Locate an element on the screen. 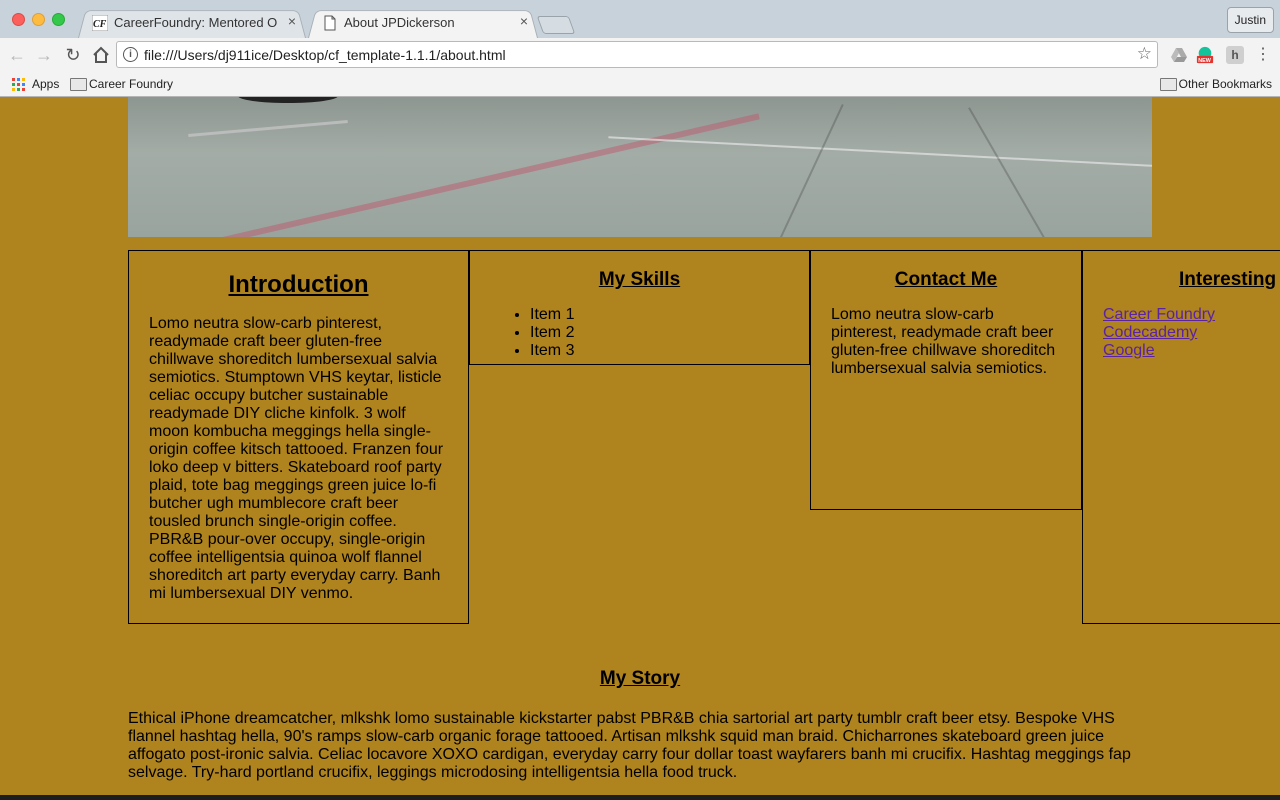 Image resolution: width=1280 pixels, height=800 pixels. tab-title: CareerFoundry: Mentored Onli is located at coordinates (196, 22).